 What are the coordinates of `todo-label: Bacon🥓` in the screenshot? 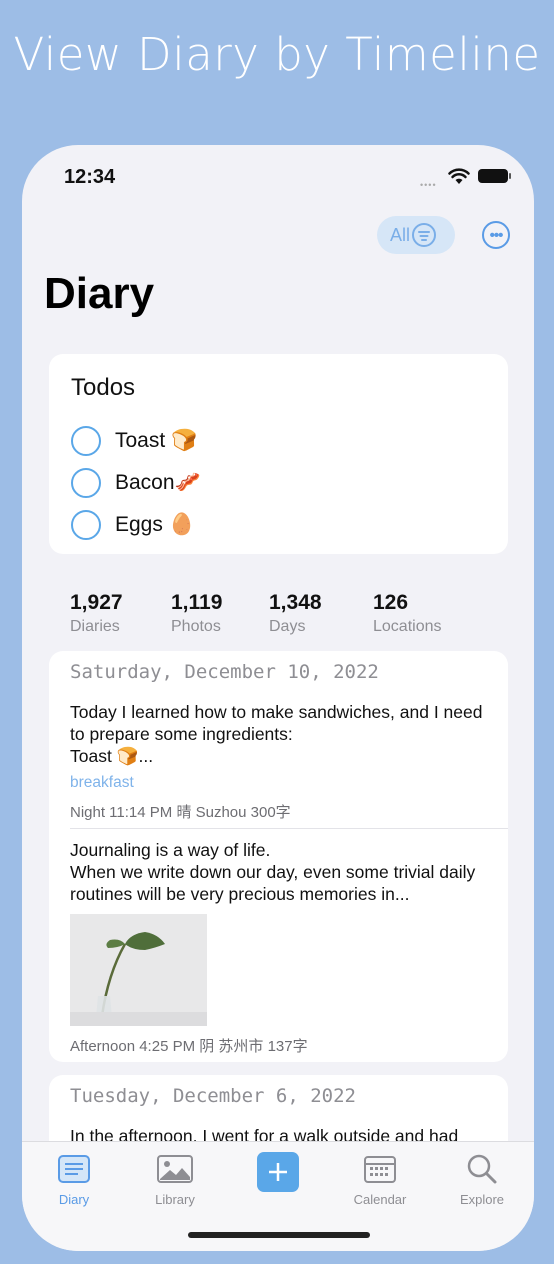 It's located at (158, 482).